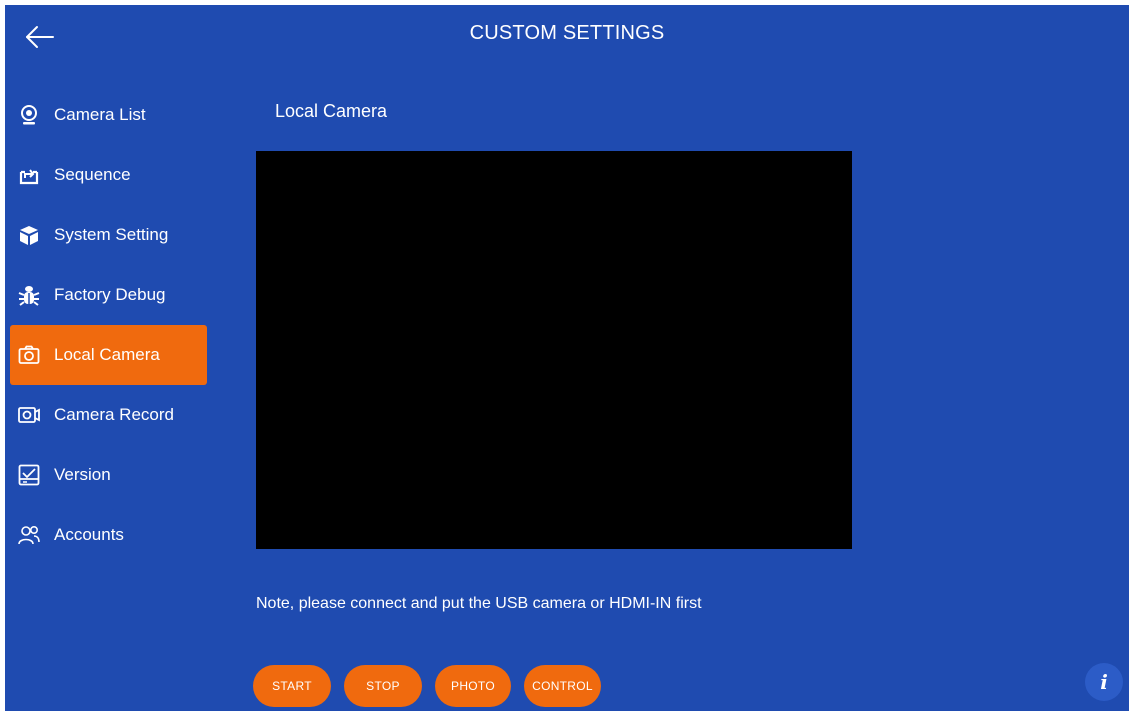 The height and width of the screenshot is (711, 1129). I want to click on sidebar-item-local-camera: Local Camera, so click(108, 355).